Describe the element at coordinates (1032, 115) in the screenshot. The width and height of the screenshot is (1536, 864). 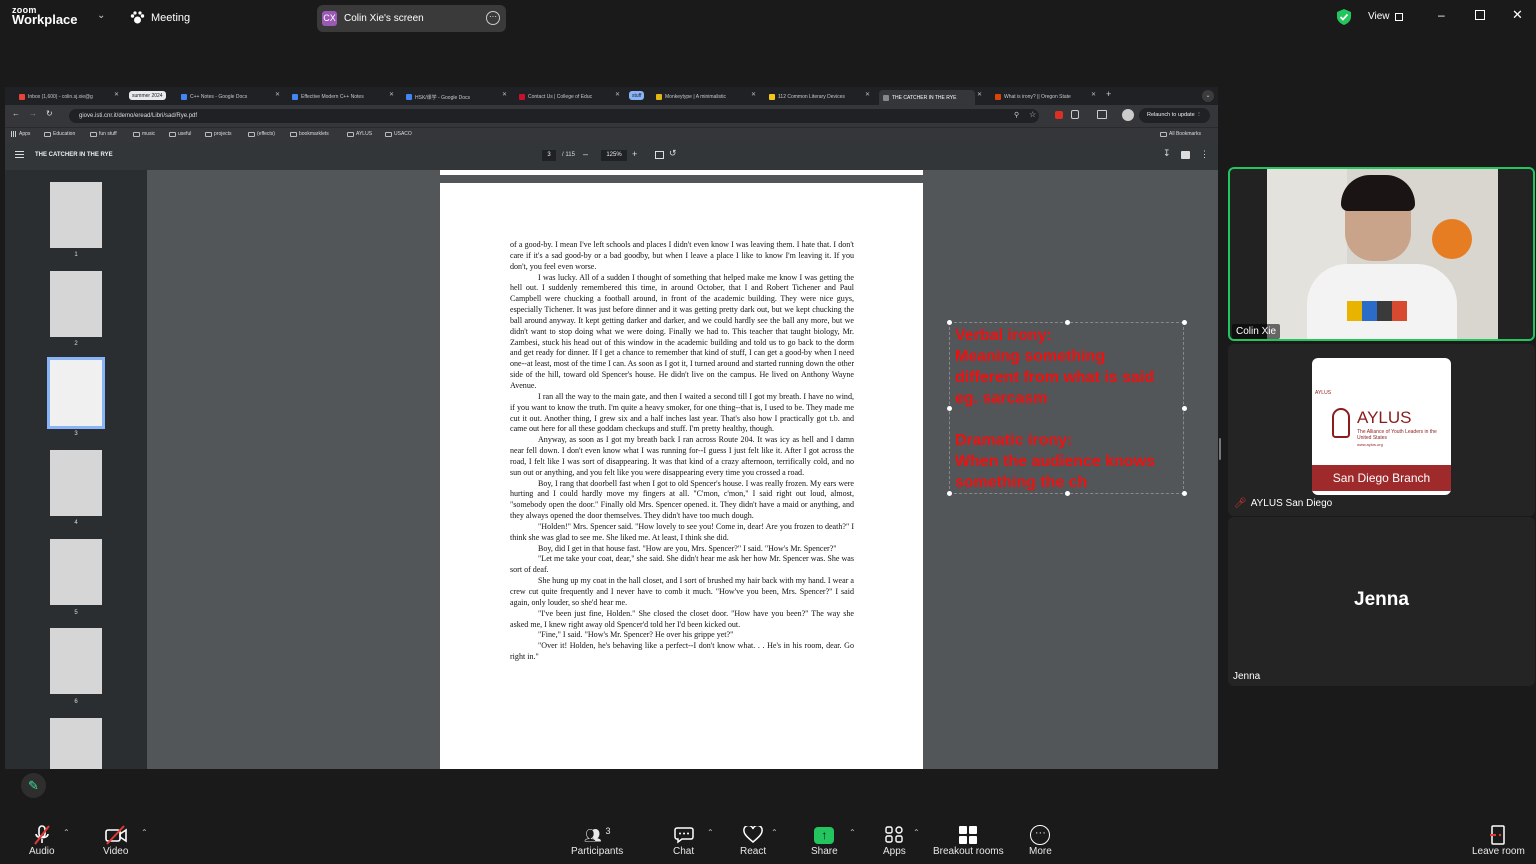
I see `star-icon: ☆` at that location.